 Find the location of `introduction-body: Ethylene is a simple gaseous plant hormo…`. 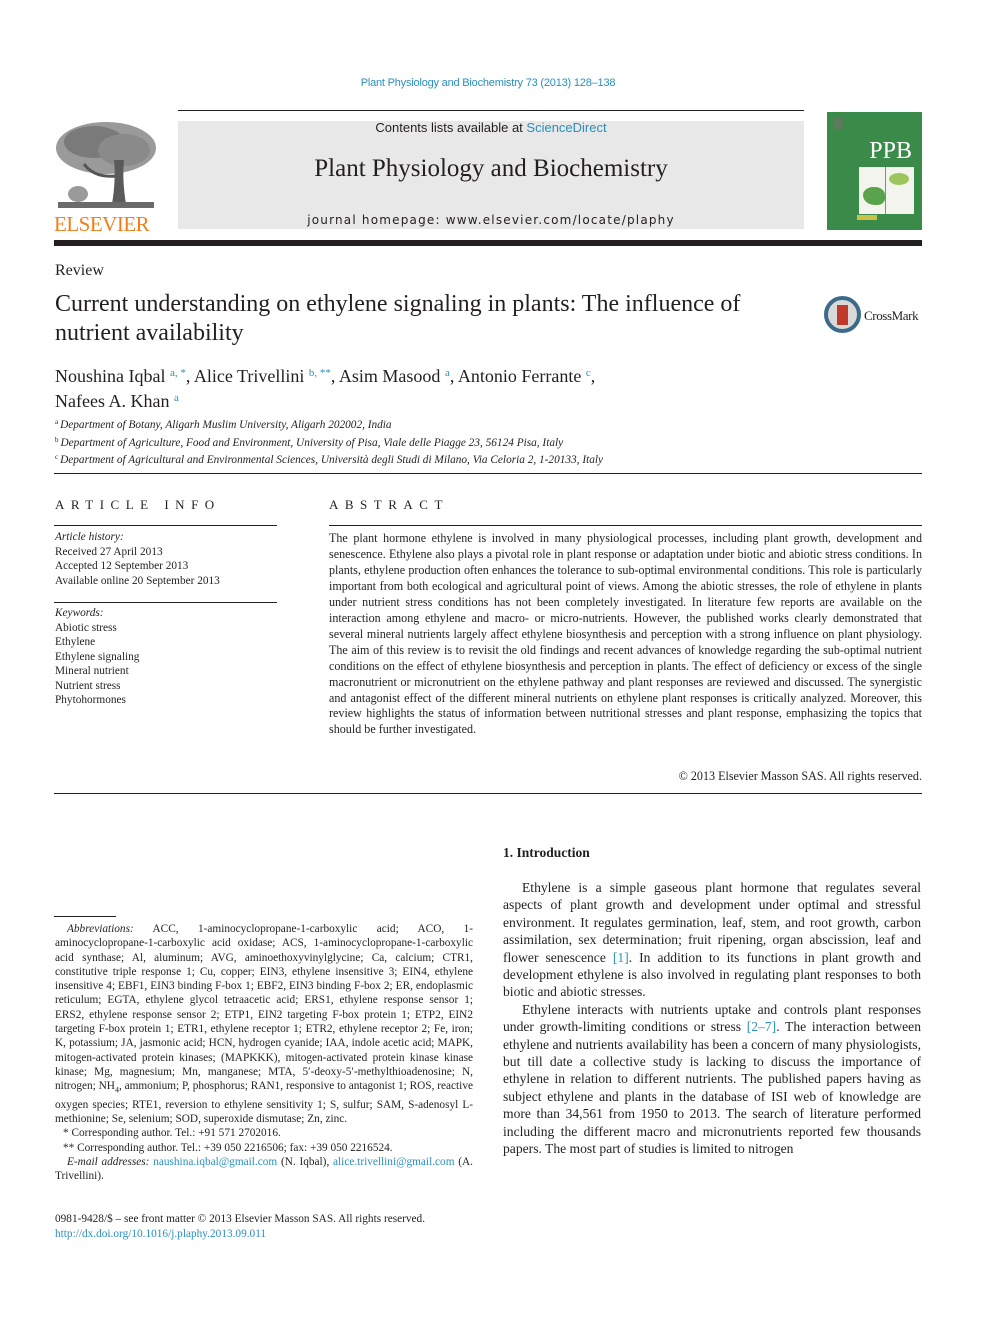

introduction-body: Ethylene is a simple gaseous plant hormo… is located at coordinates (712, 1018).